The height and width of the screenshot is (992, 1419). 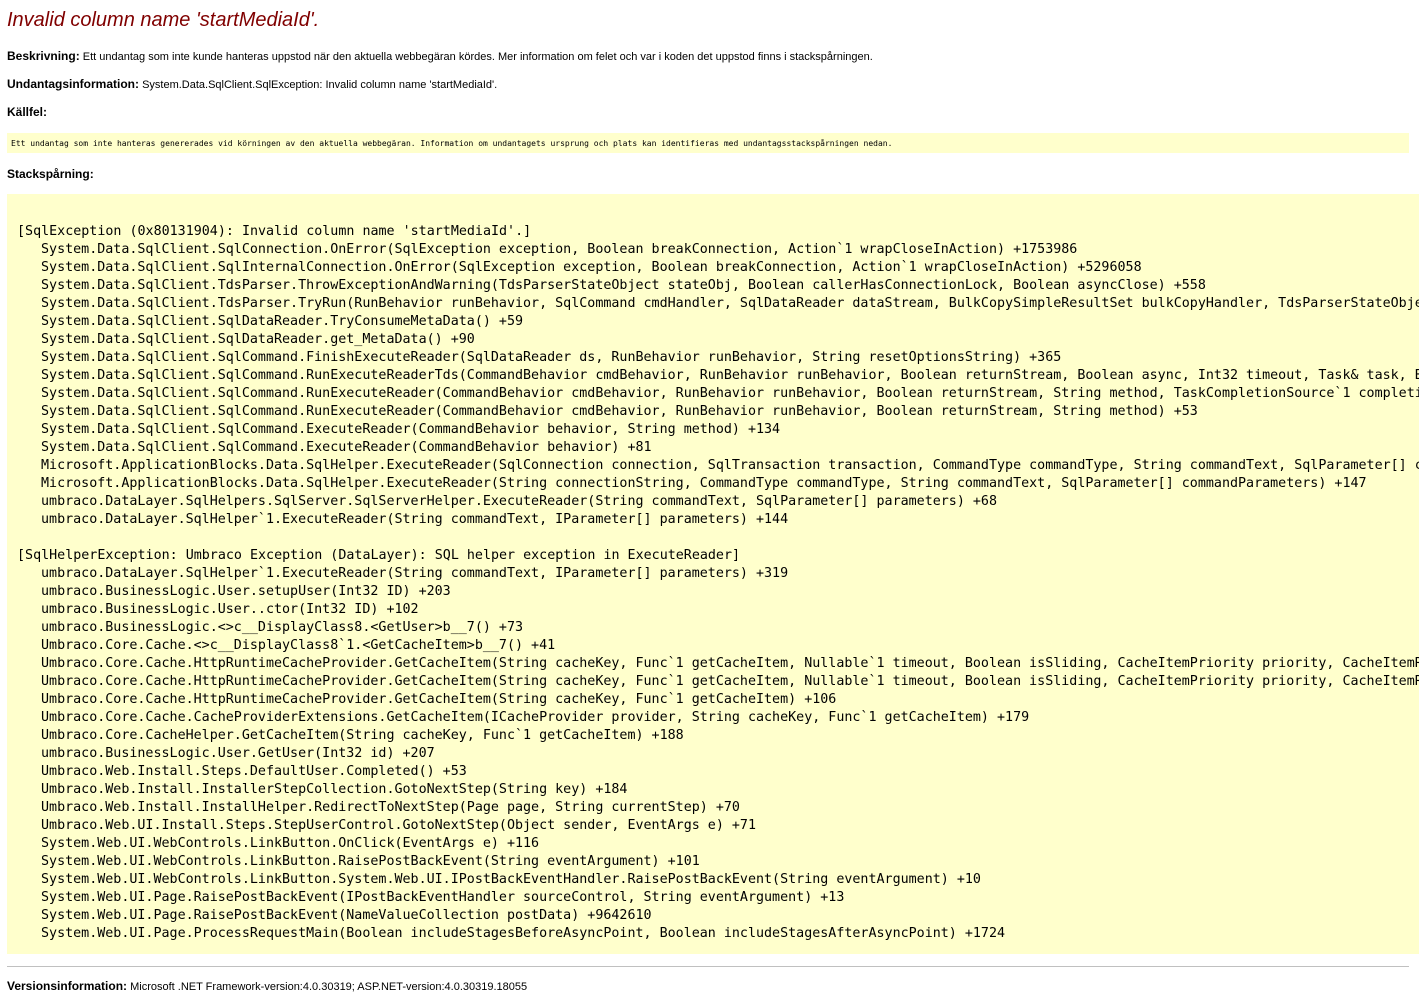 What do you see at coordinates (67, 985) in the screenshot?
I see `version-info-label: Versionsinformation:` at bounding box center [67, 985].